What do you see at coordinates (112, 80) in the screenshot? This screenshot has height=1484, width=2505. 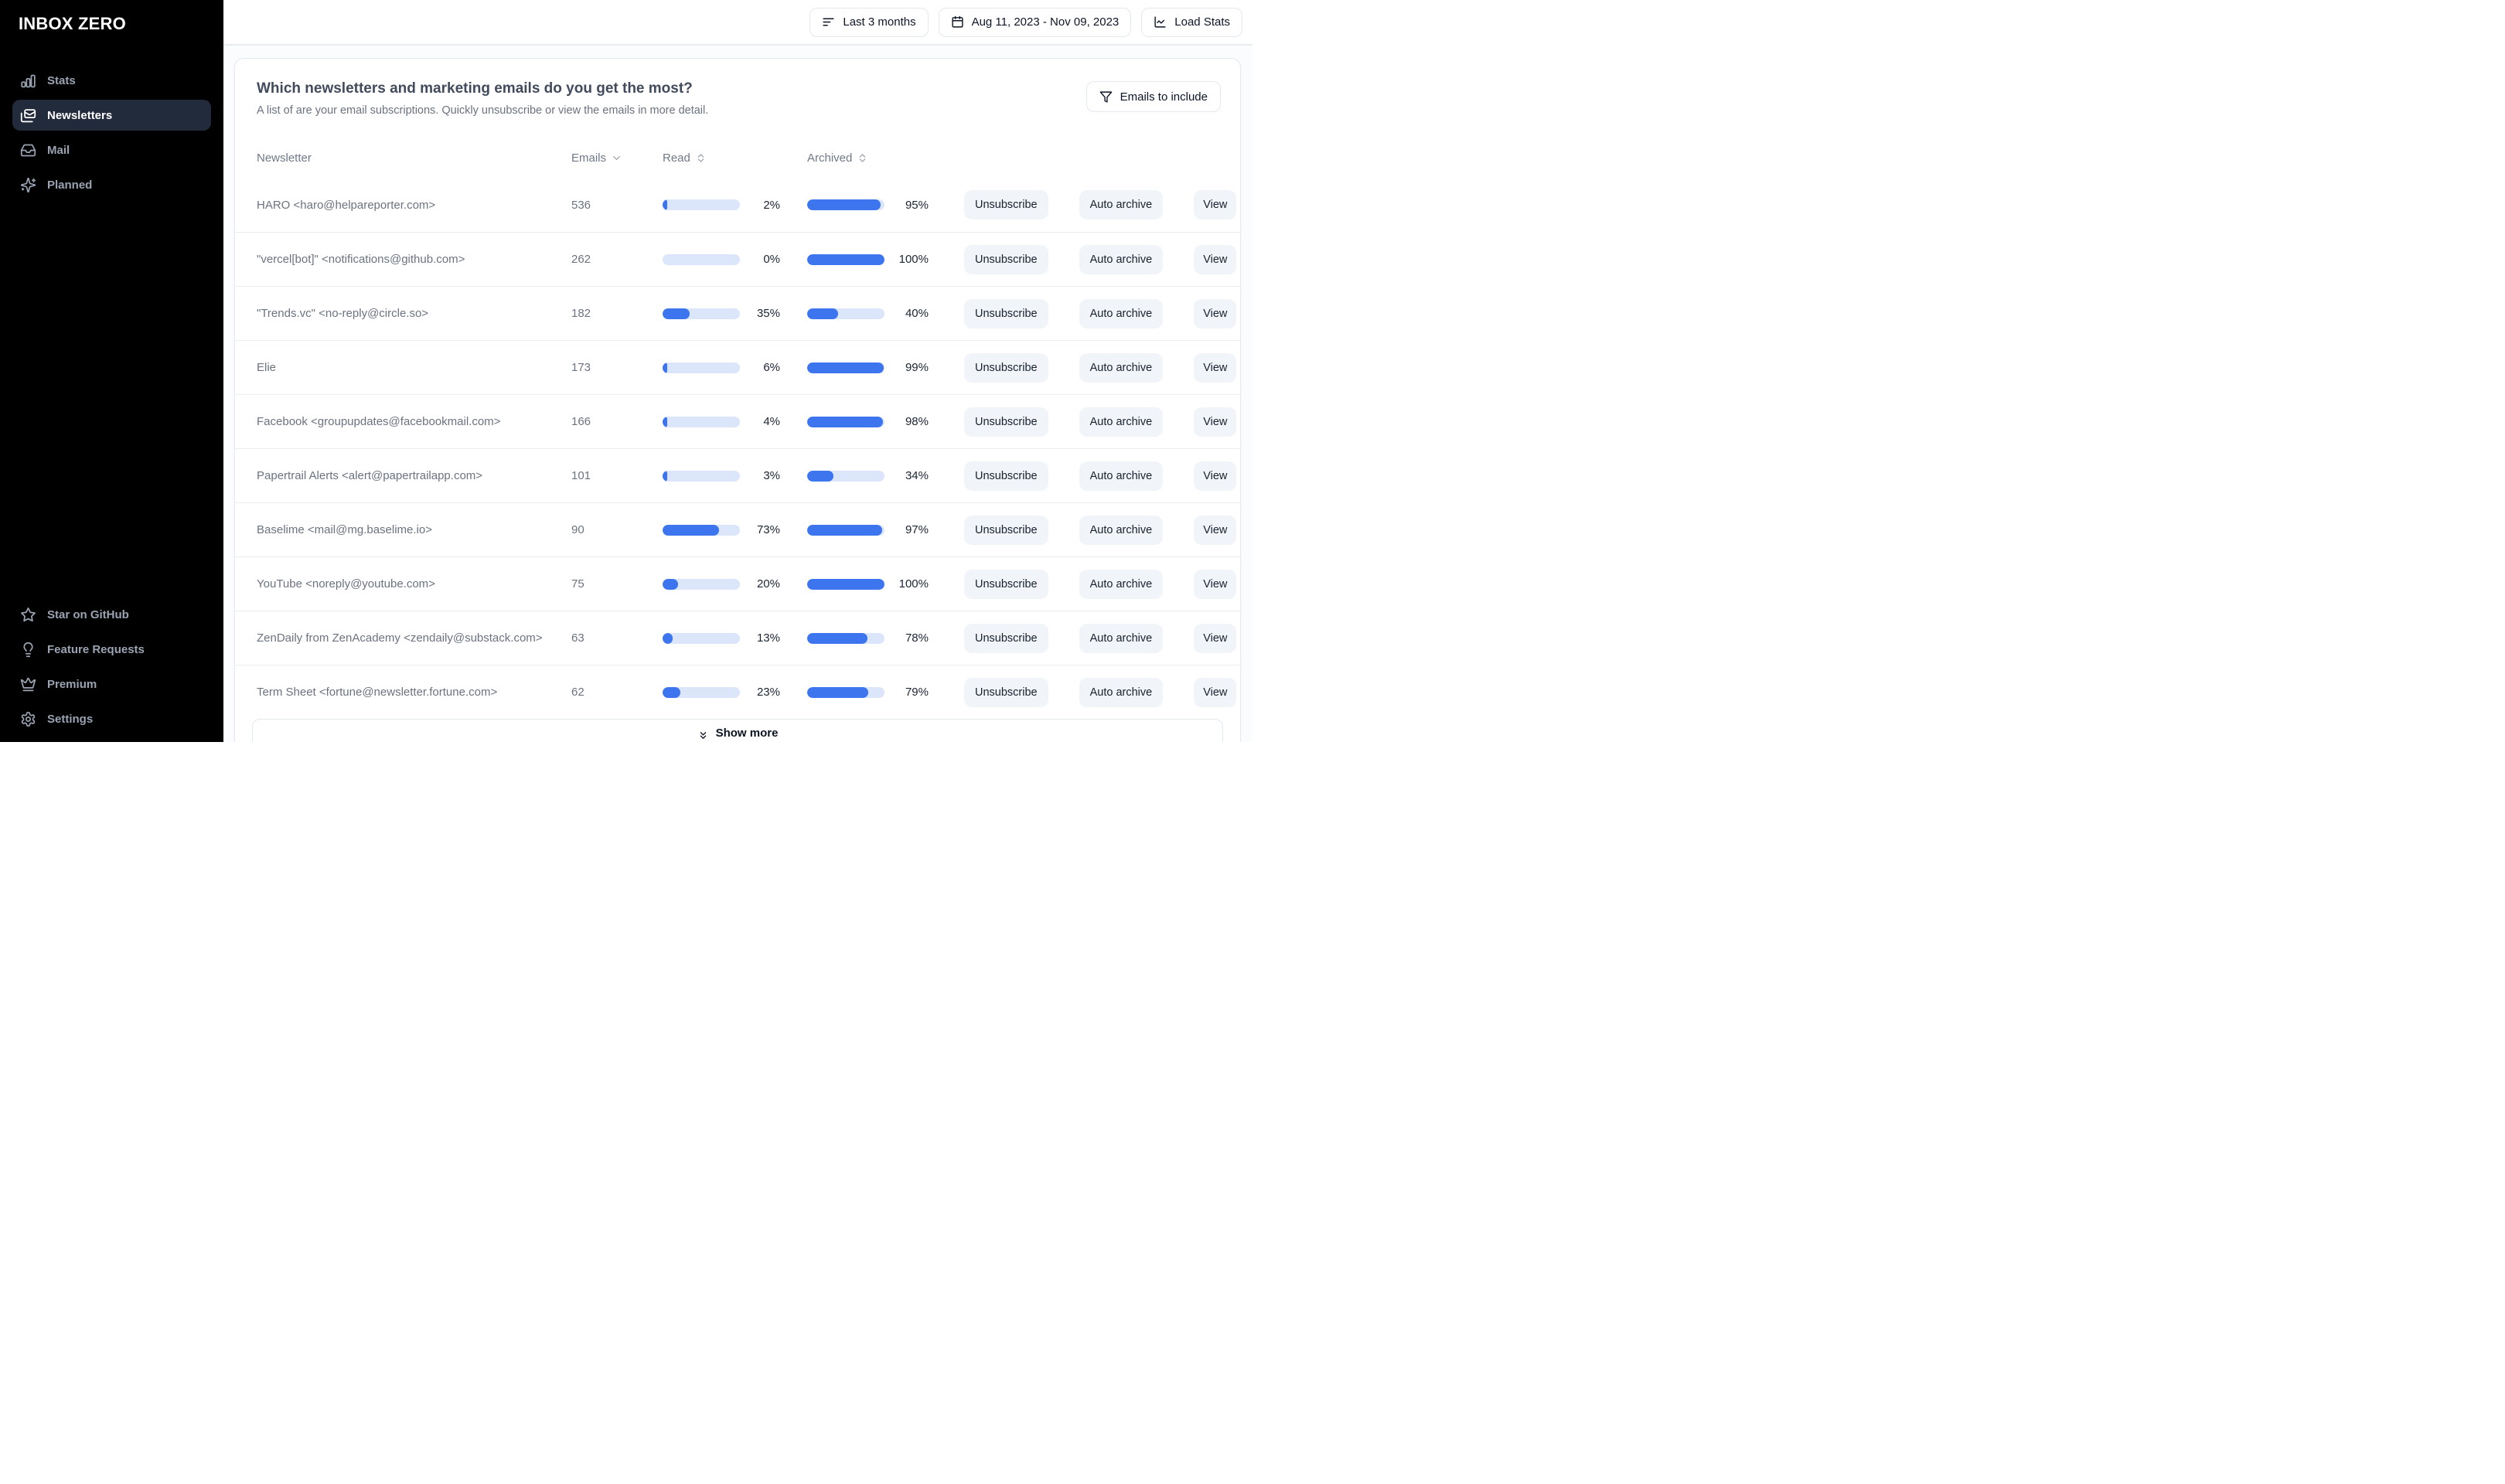 I see `sidebar-item-stats: Stats` at bounding box center [112, 80].